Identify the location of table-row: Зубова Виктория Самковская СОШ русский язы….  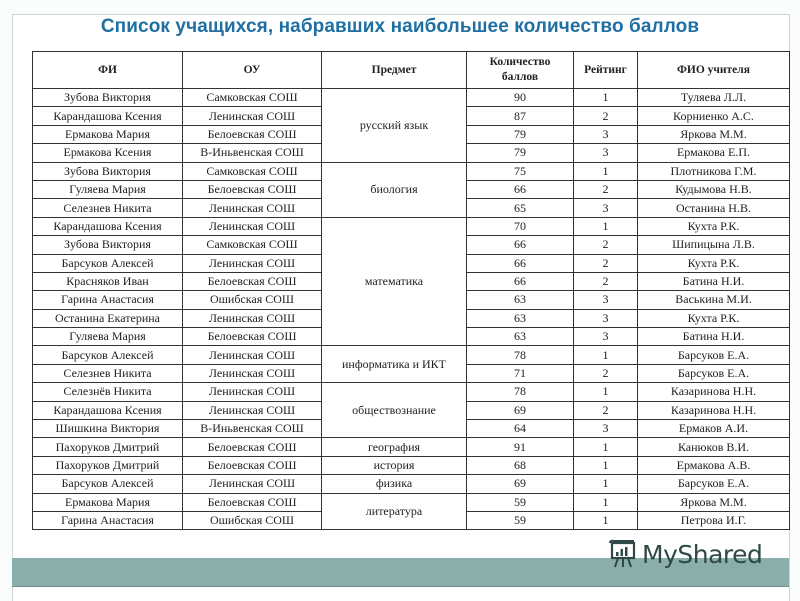
(411, 125).